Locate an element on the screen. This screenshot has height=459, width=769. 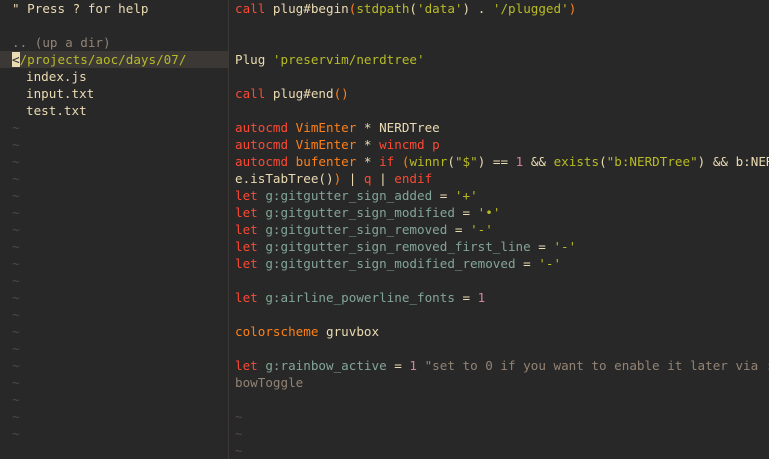
current-directory-path: /projects/aoc/days/07/ is located at coordinates (103, 59).